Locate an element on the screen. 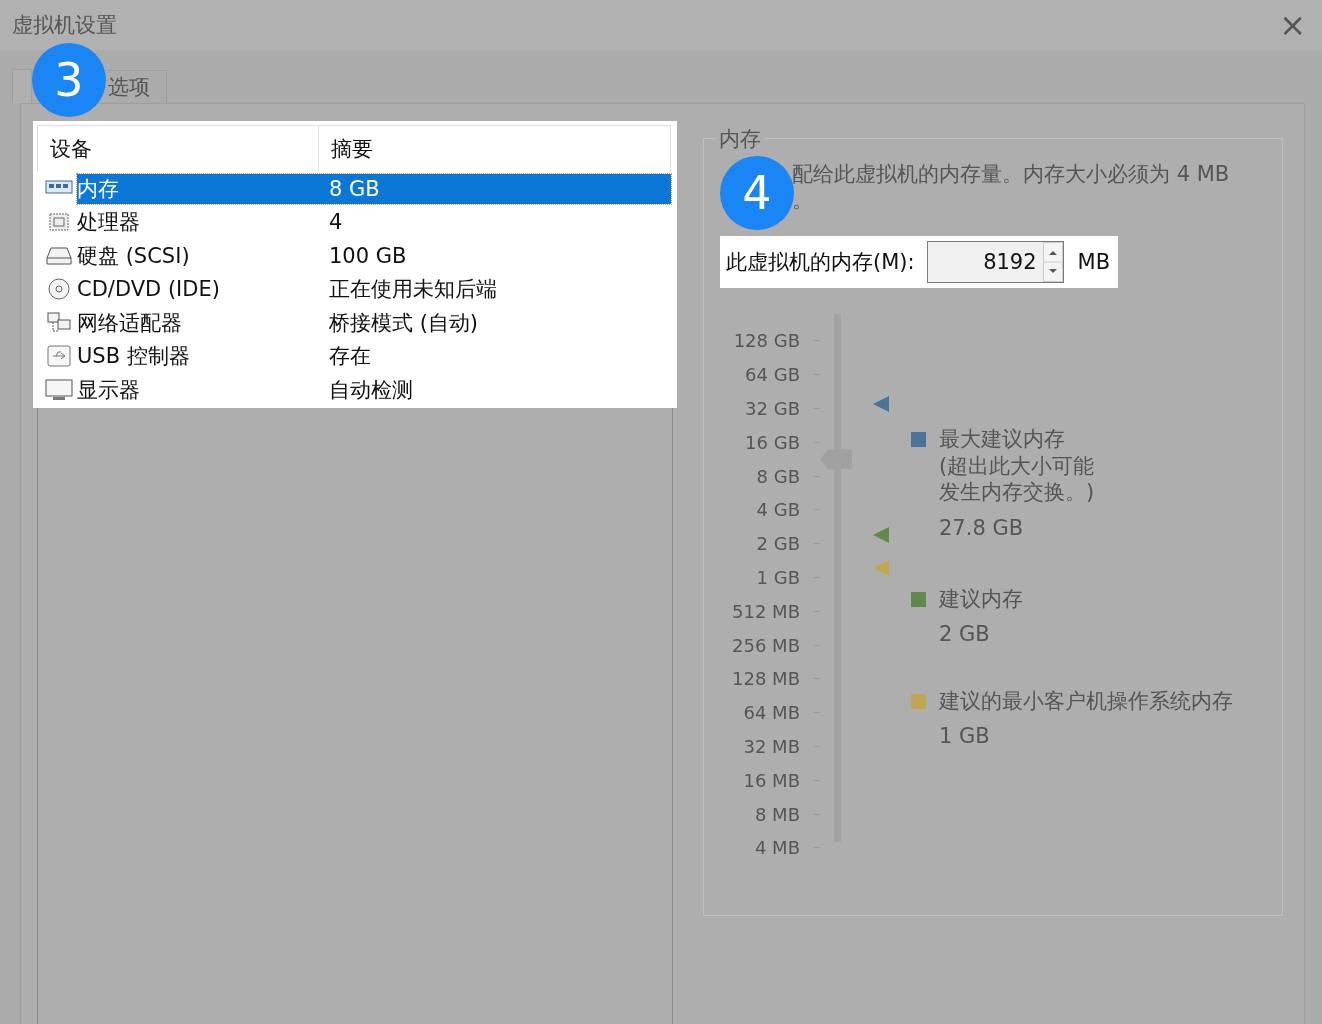 The image size is (1322, 1024). unit-label: MB is located at coordinates (1094, 262).